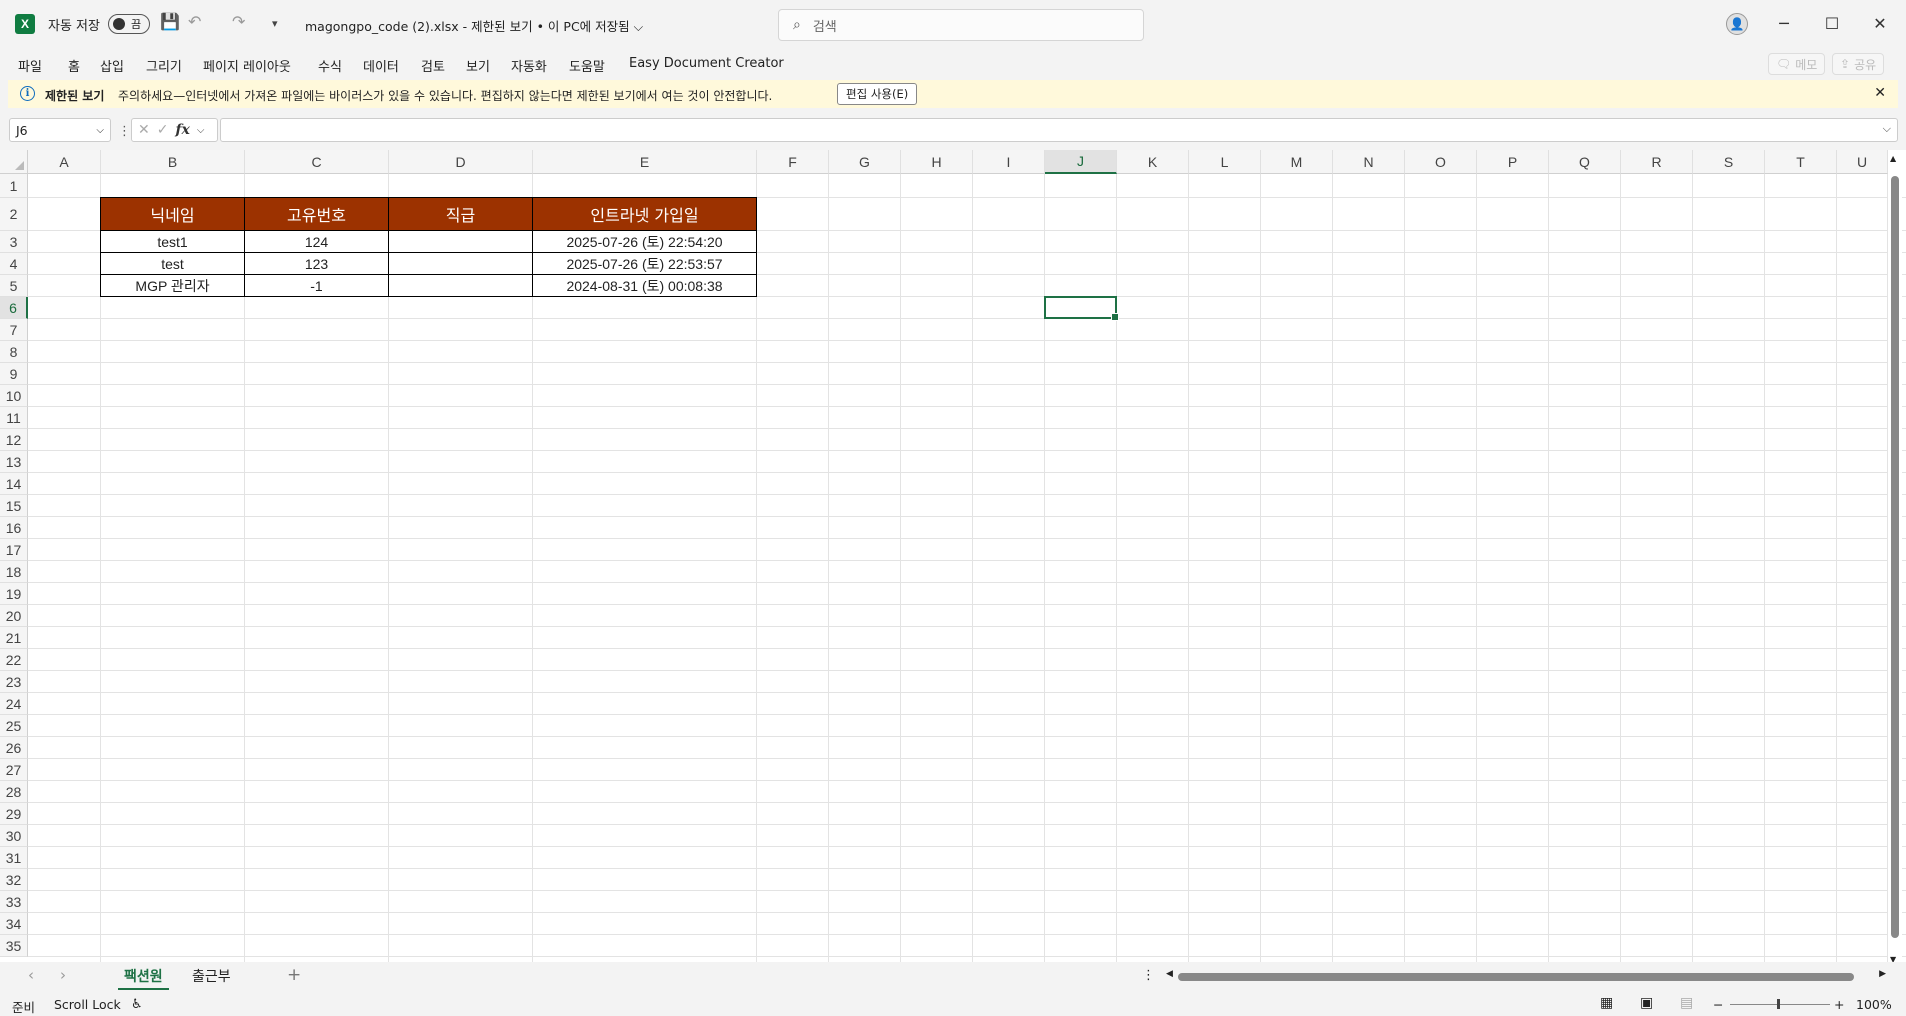 This screenshot has width=1906, height=1016. I want to click on row-header-6: 6, so click(14, 308).